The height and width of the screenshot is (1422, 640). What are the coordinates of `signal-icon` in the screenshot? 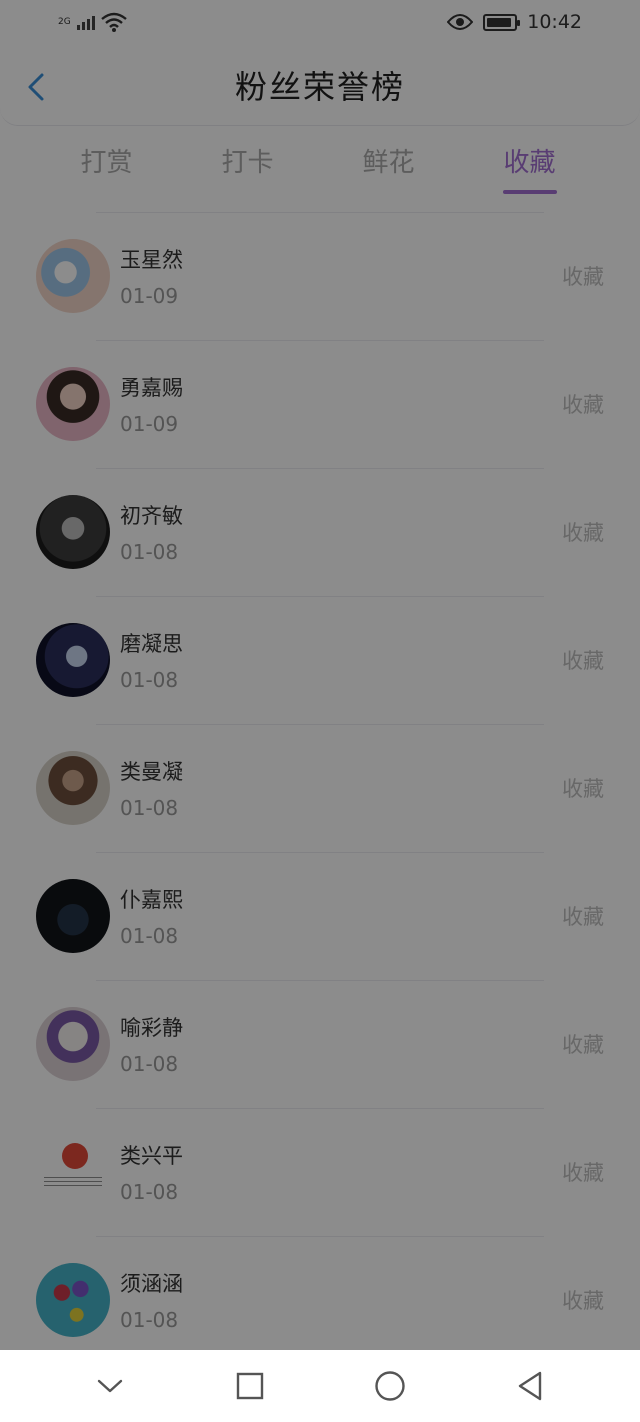 It's located at (85, 22).